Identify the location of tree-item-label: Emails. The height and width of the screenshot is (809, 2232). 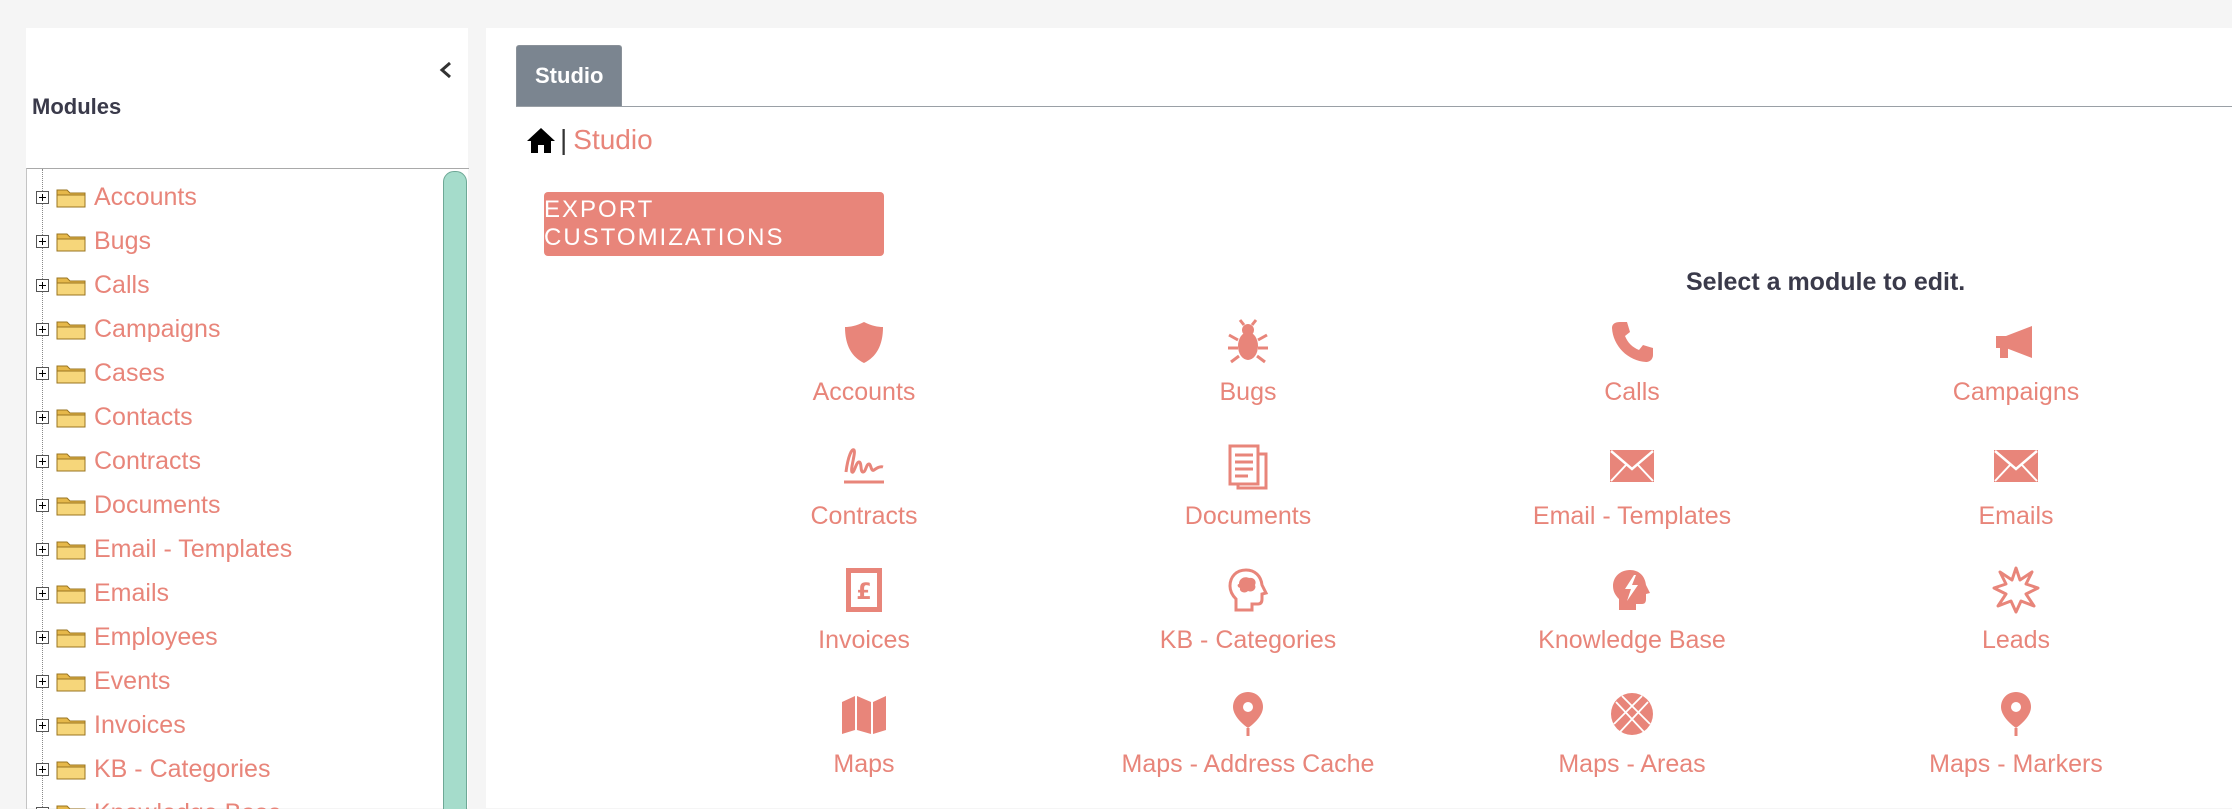
(131, 593).